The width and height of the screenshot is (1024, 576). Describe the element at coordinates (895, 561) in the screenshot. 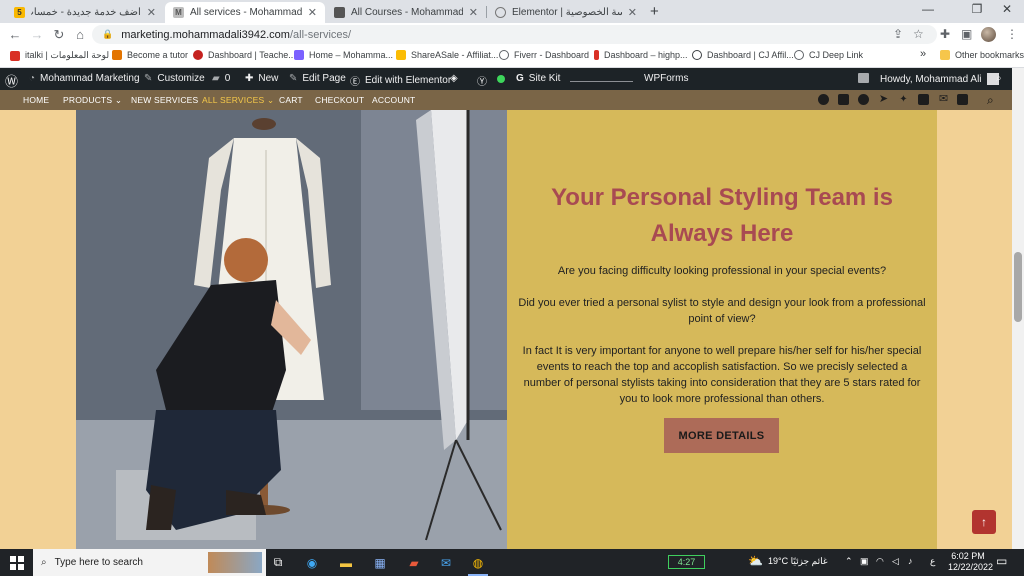

I see `volume-icon: ◁` at that location.